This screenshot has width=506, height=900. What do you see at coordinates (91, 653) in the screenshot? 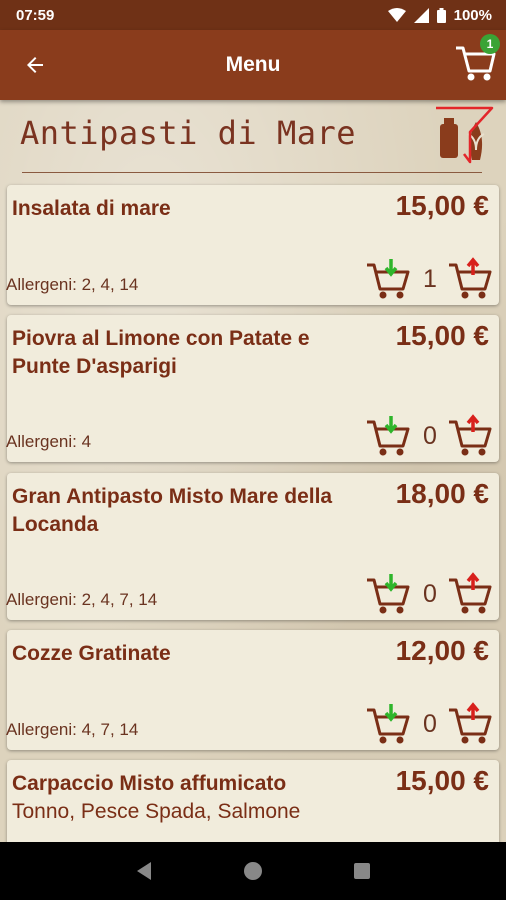
I see `item-name: Cozze Gratinate` at bounding box center [91, 653].